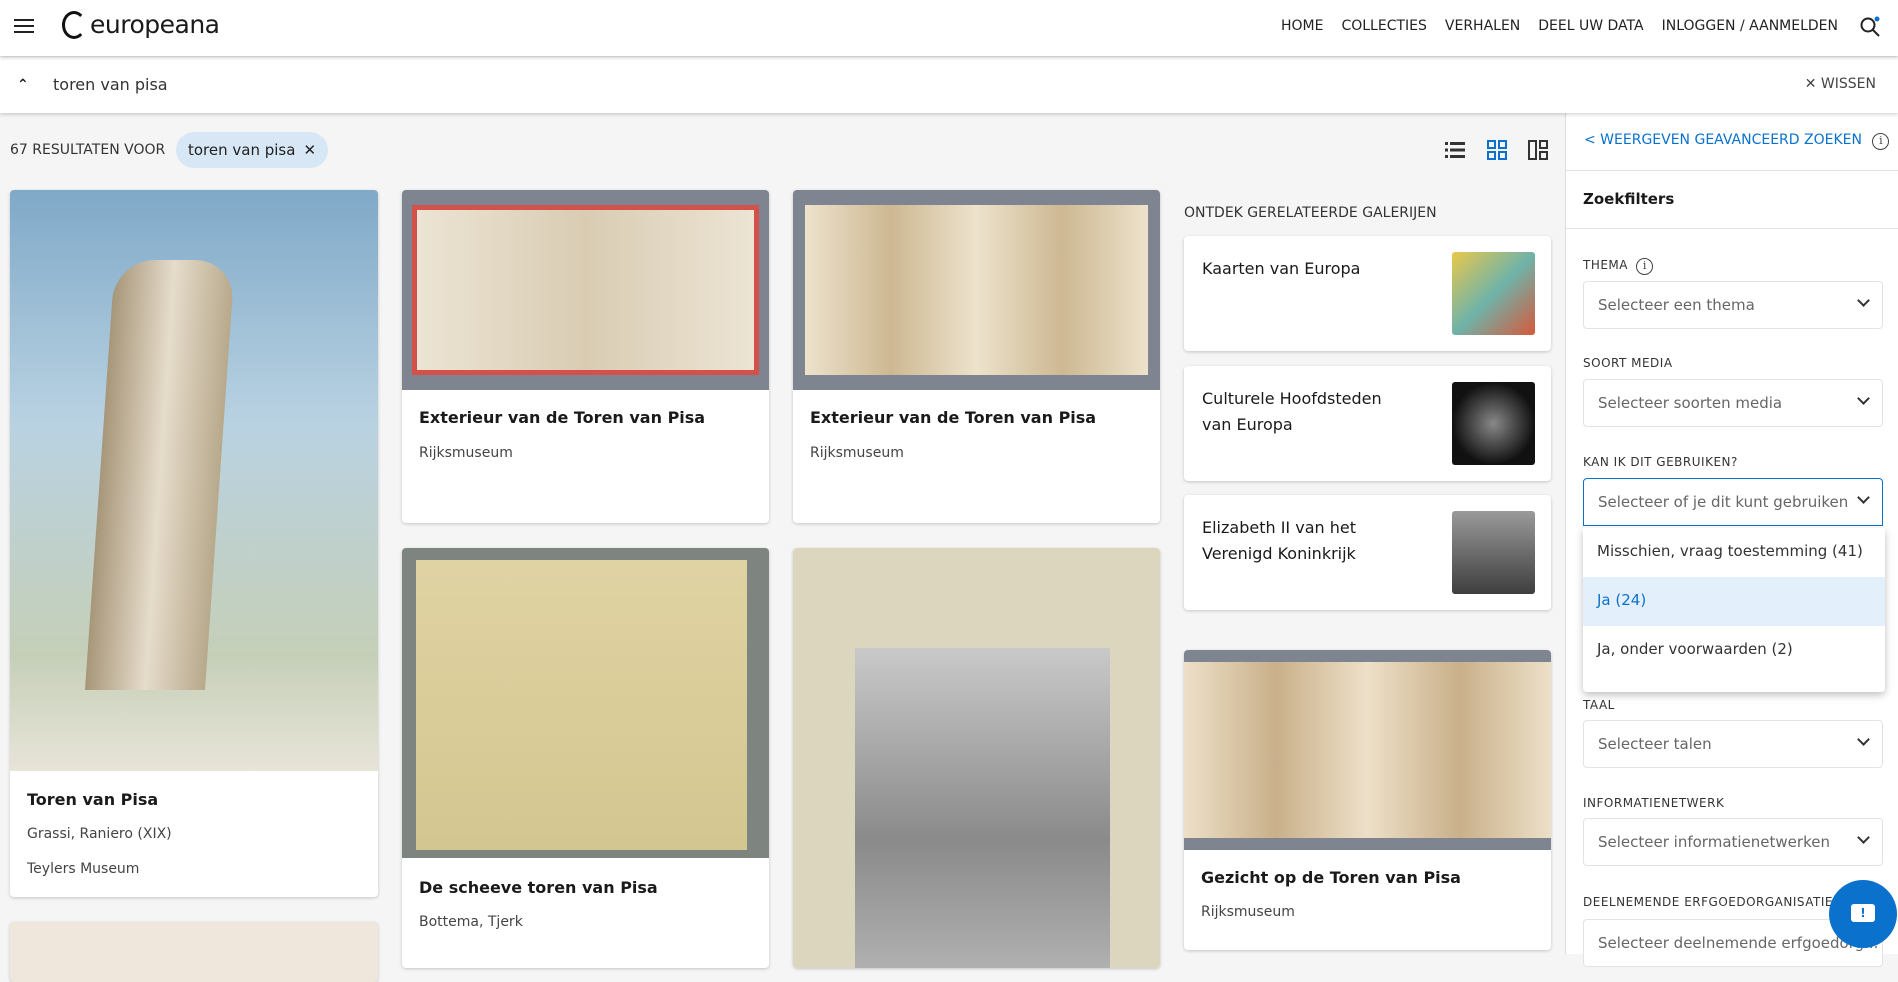 This screenshot has height=982, width=1898. Describe the element at coordinates (471, 922) in the screenshot. I see `card-creator: Bottema, Tjerk` at that location.